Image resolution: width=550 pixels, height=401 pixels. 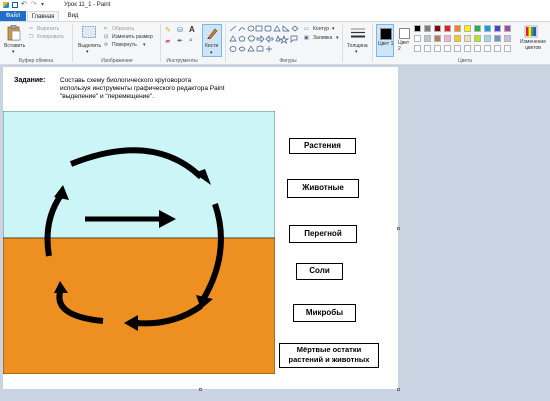 I want to click on label-plants: Растения, so click(x=322, y=146).